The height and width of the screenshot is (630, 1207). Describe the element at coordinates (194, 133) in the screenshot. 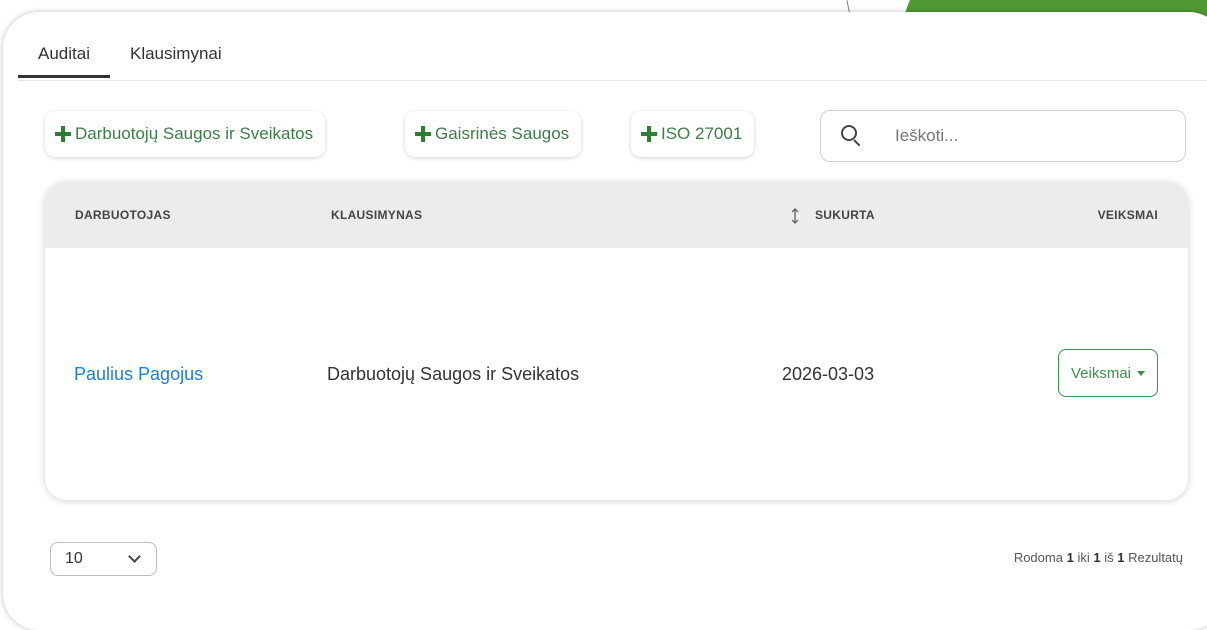

I see `add-dss-label: Darbuotojų Saugos ir Sveikatos` at that location.